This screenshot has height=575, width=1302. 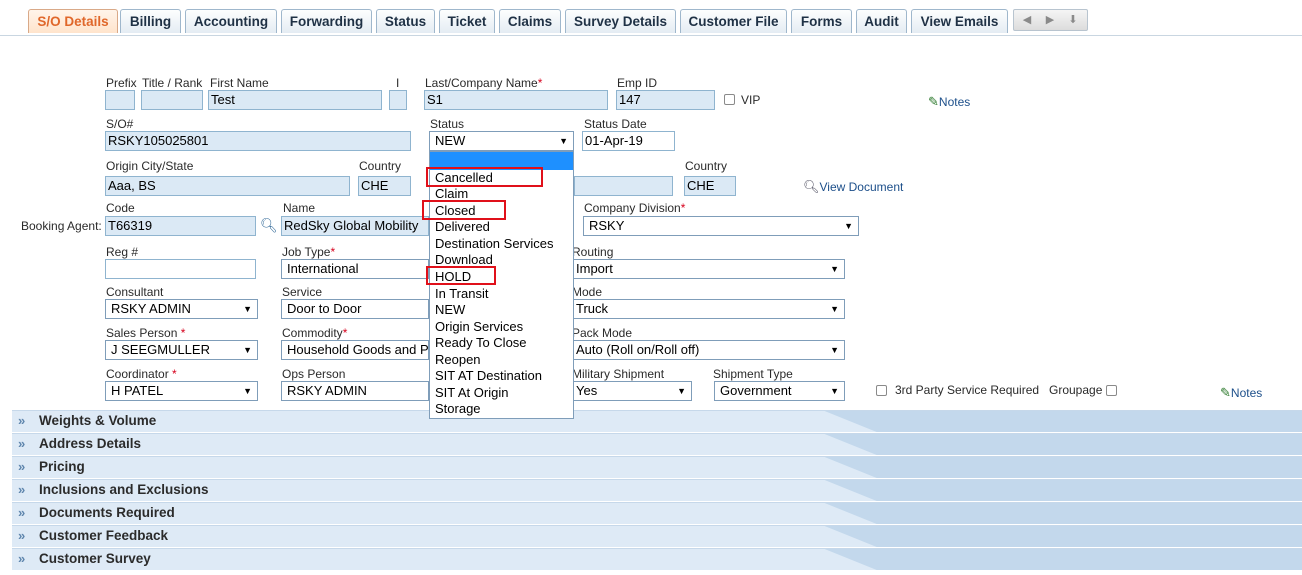 I want to click on sales-person-select: J SEEGMULLER ▼, so click(x=181, y=350).